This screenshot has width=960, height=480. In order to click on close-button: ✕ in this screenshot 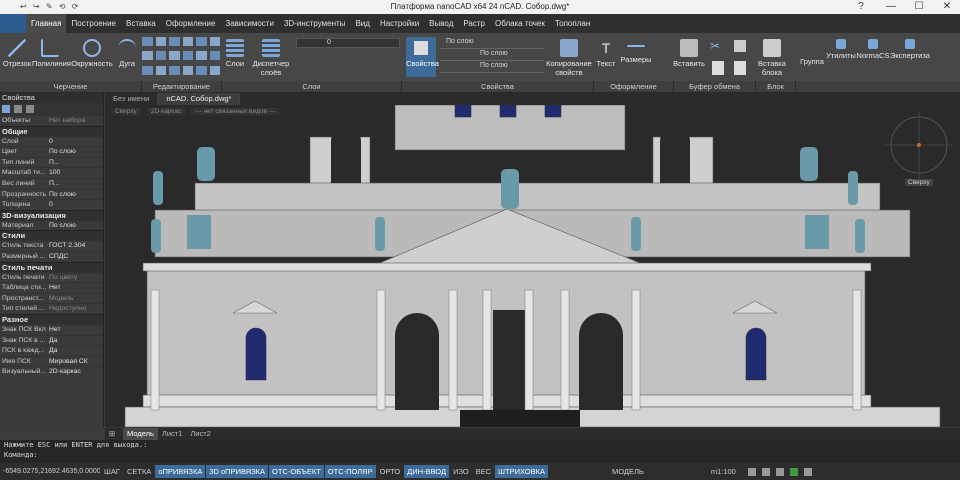, I will do `click(947, 6)`.